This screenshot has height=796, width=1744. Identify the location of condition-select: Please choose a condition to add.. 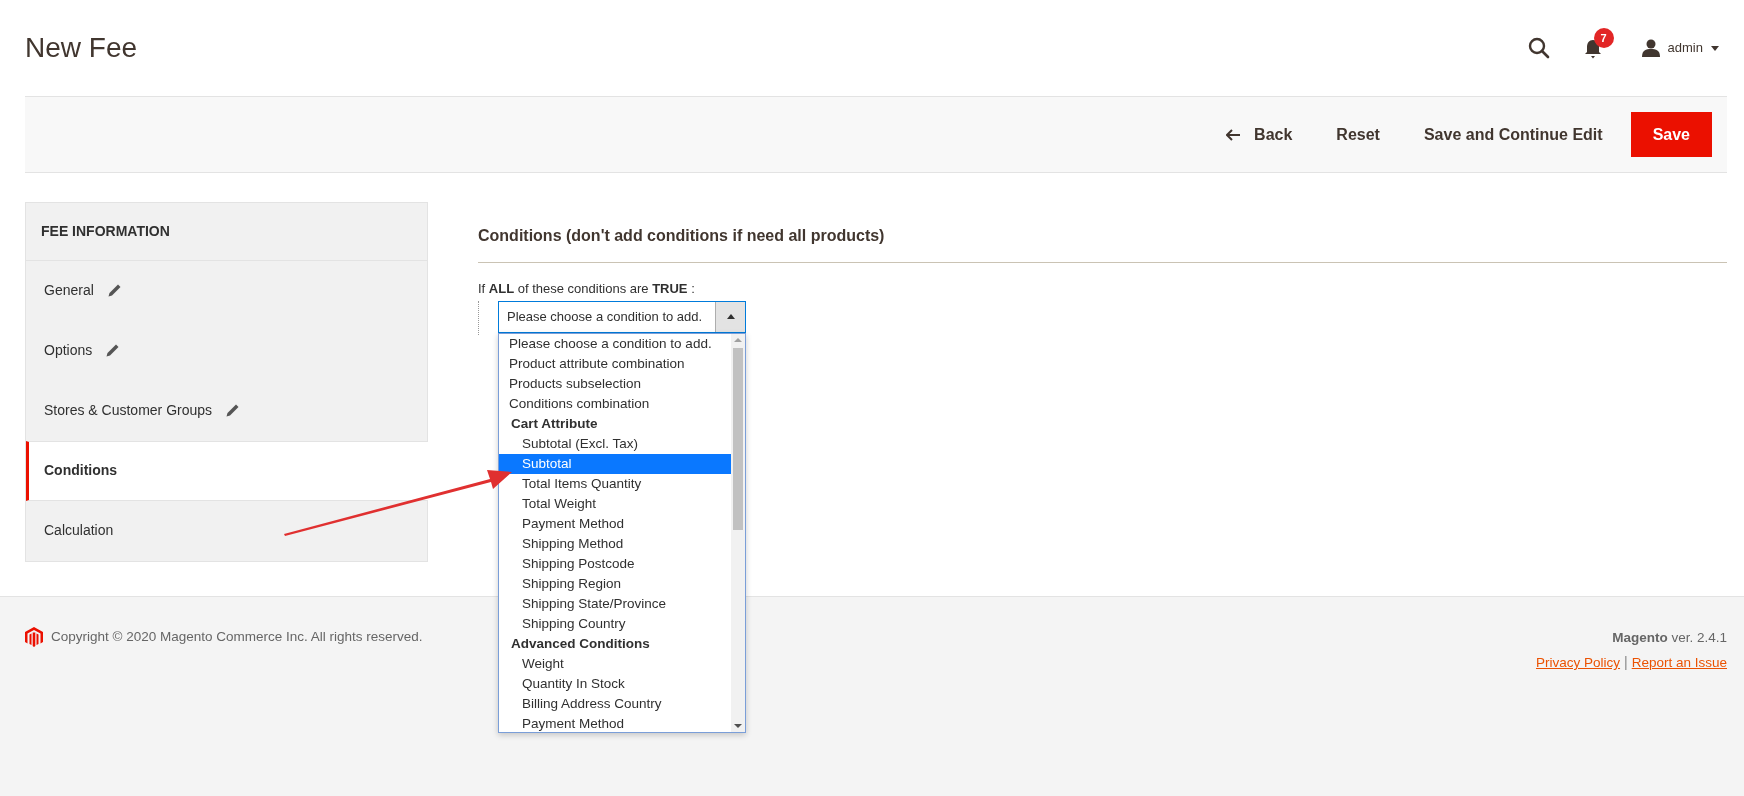
(622, 316).